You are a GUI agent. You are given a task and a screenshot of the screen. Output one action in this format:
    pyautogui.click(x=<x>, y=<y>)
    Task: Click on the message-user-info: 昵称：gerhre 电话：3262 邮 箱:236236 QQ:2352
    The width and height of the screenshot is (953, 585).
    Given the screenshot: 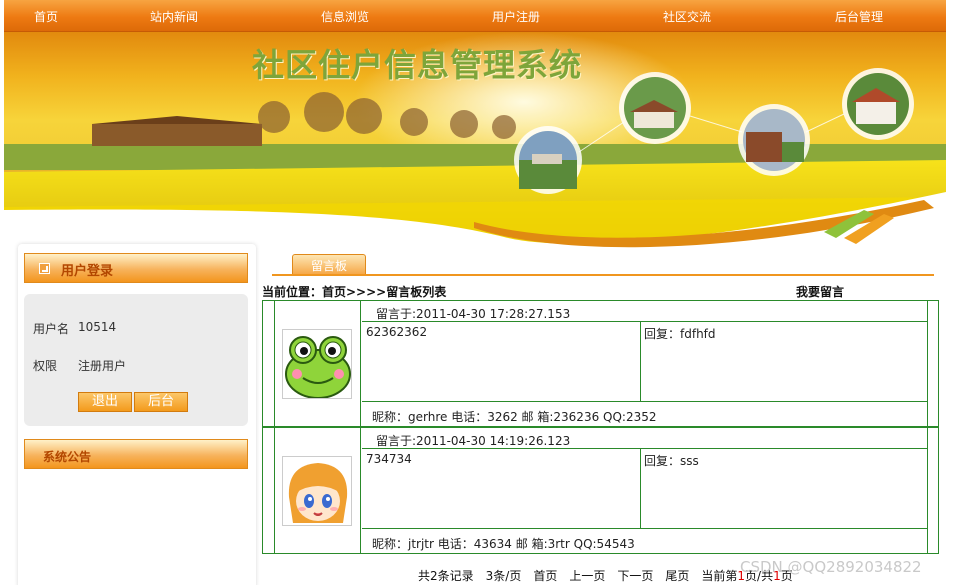 What is the action you would take?
    pyautogui.click(x=645, y=413)
    